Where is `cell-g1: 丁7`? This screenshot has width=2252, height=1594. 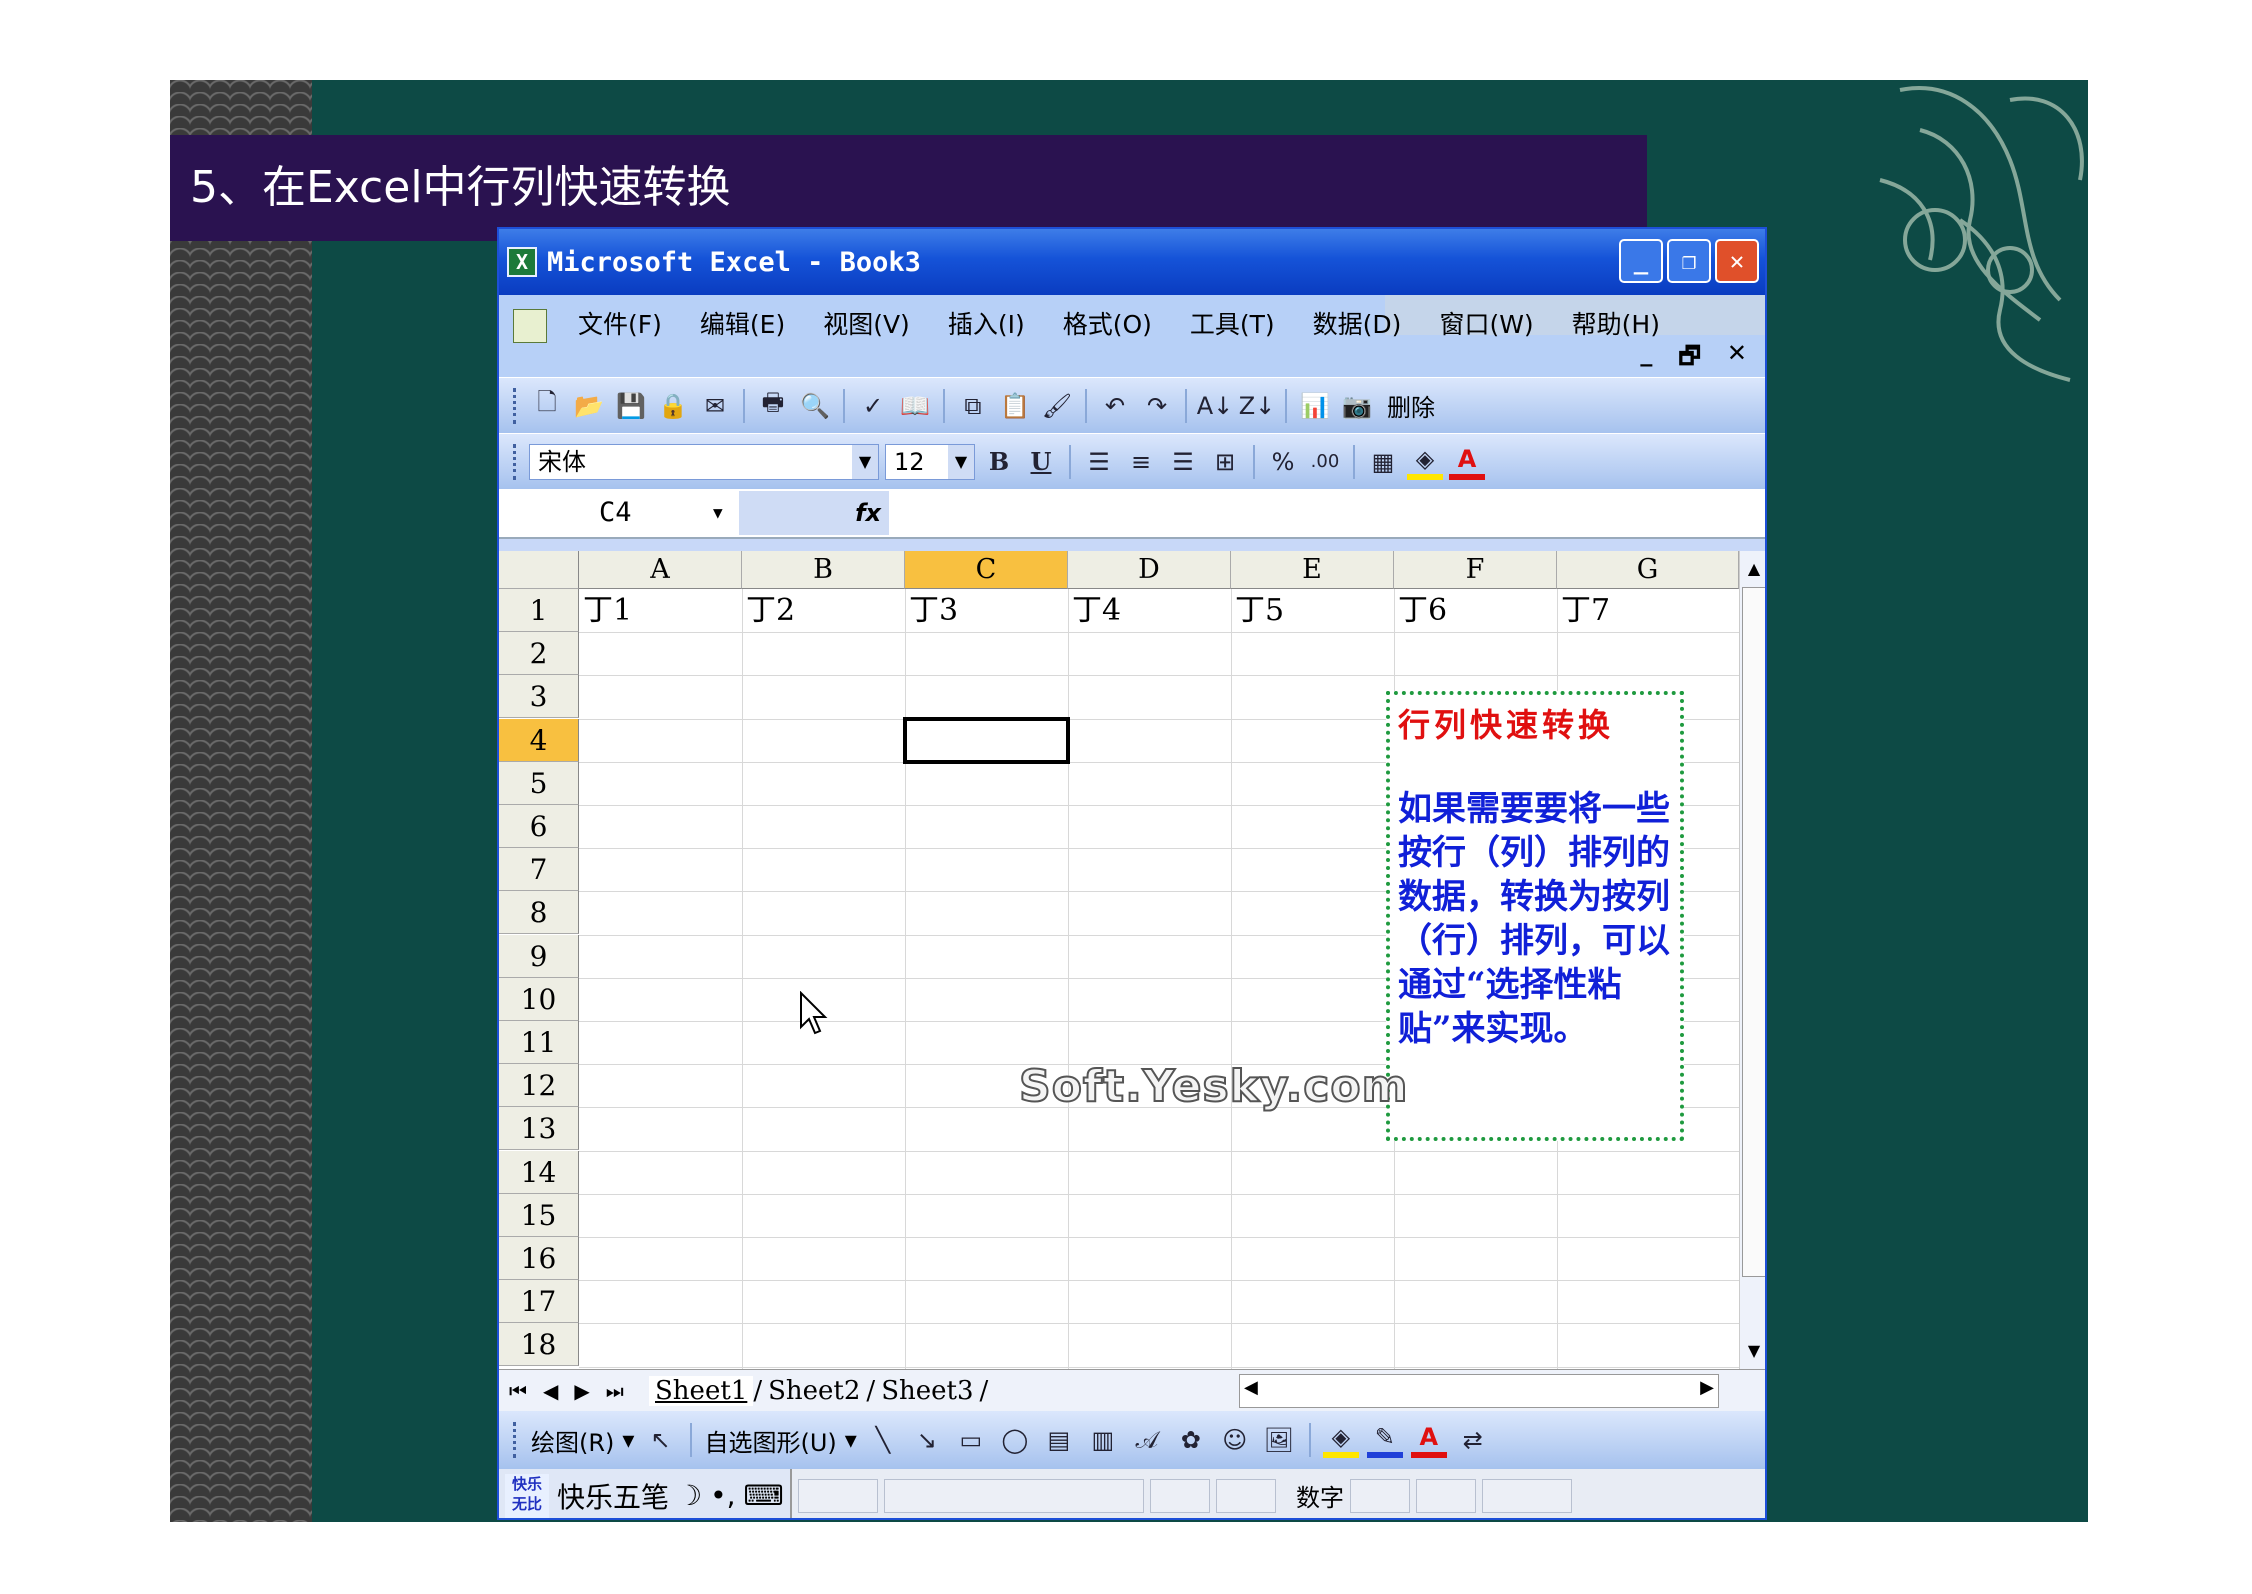 cell-g1: 丁7 is located at coordinates (1583, 610).